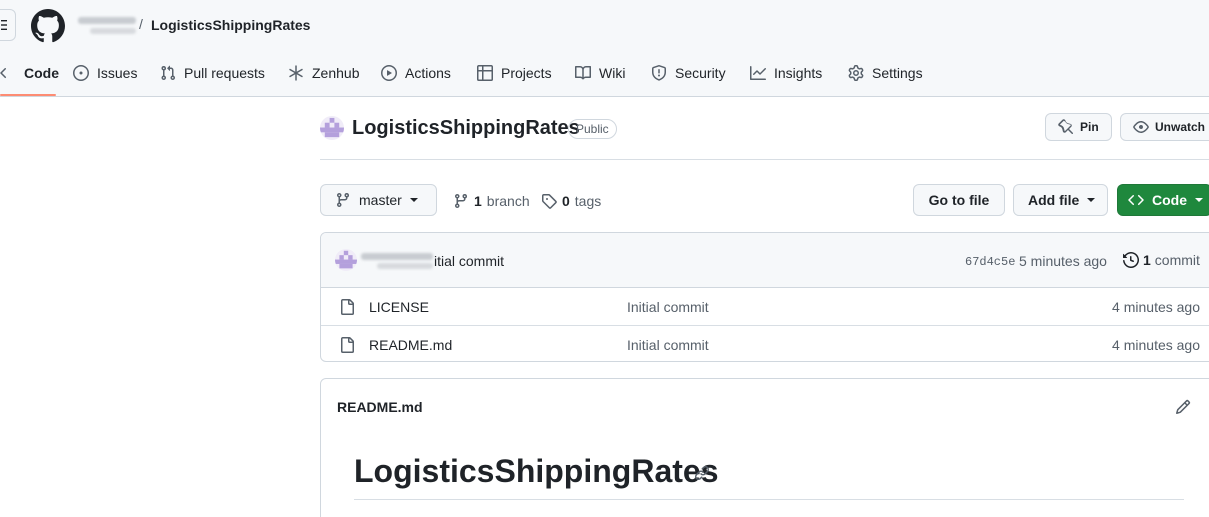 This screenshot has width=1209, height=517. Describe the element at coordinates (399, 307) in the screenshot. I see `file-name: LICENSE` at that location.